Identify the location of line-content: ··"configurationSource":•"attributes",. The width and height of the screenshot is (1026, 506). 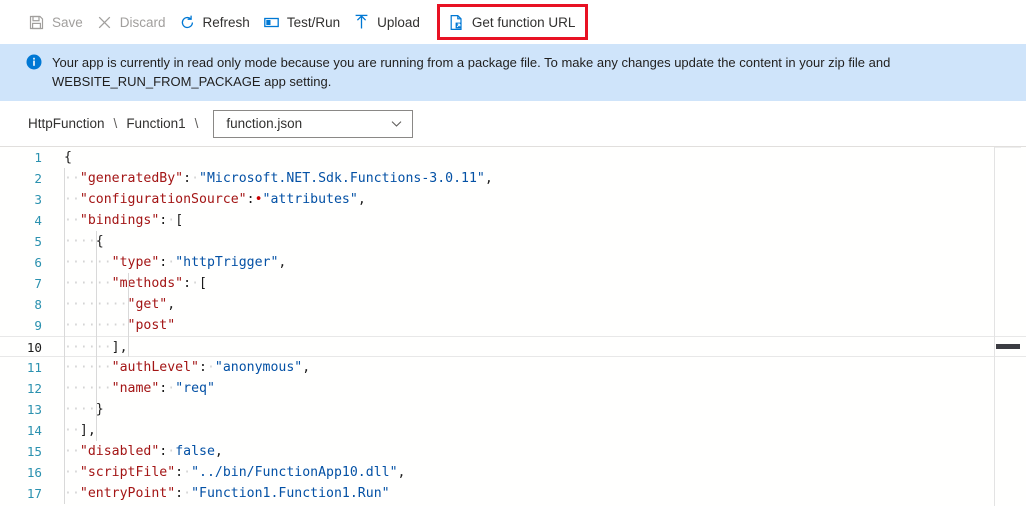
(540, 199).